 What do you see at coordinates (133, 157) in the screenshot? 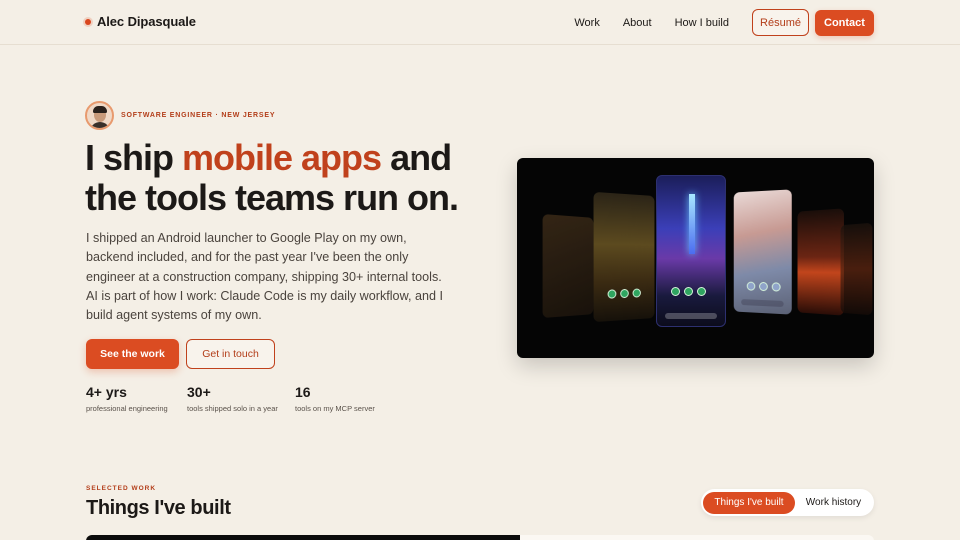
I see `headline-part1: I ship` at bounding box center [133, 157].